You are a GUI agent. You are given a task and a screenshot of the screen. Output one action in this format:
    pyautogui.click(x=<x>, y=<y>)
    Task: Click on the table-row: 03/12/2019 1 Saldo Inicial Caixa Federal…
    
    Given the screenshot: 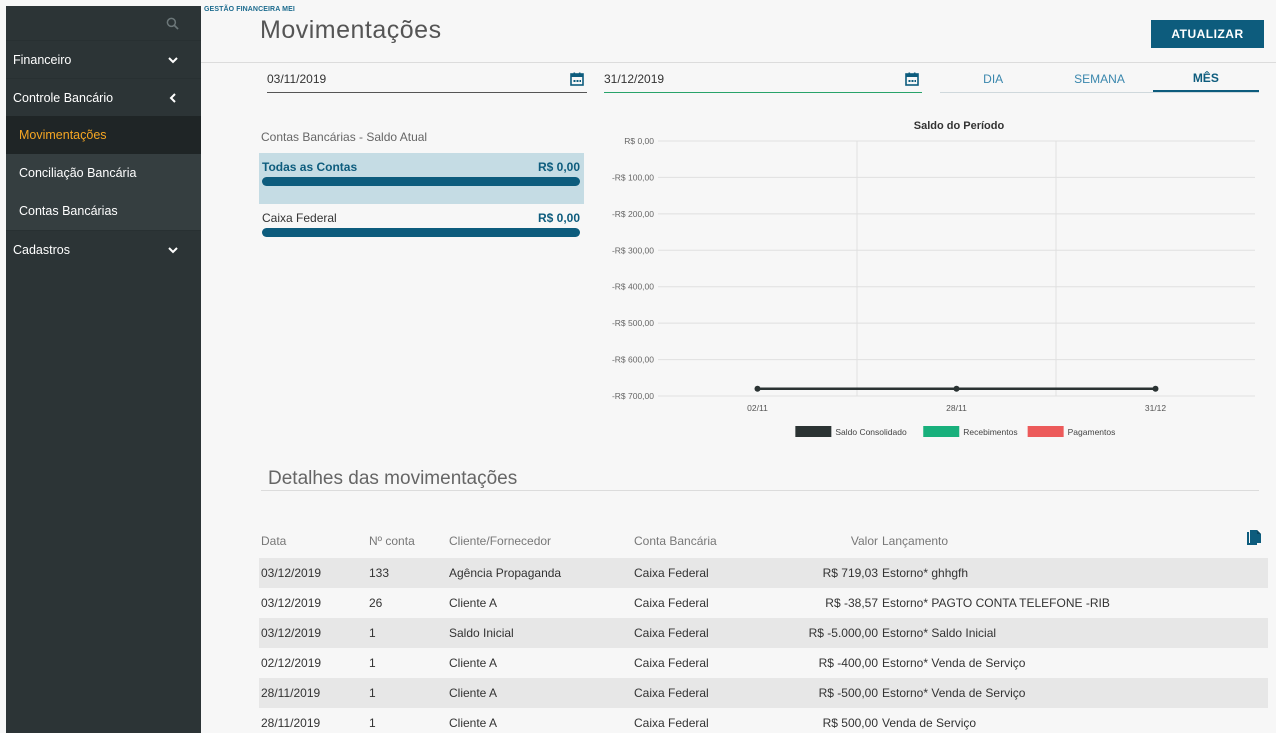 What is the action you would take?
    pyautogui.click(x=763, y=633)
    